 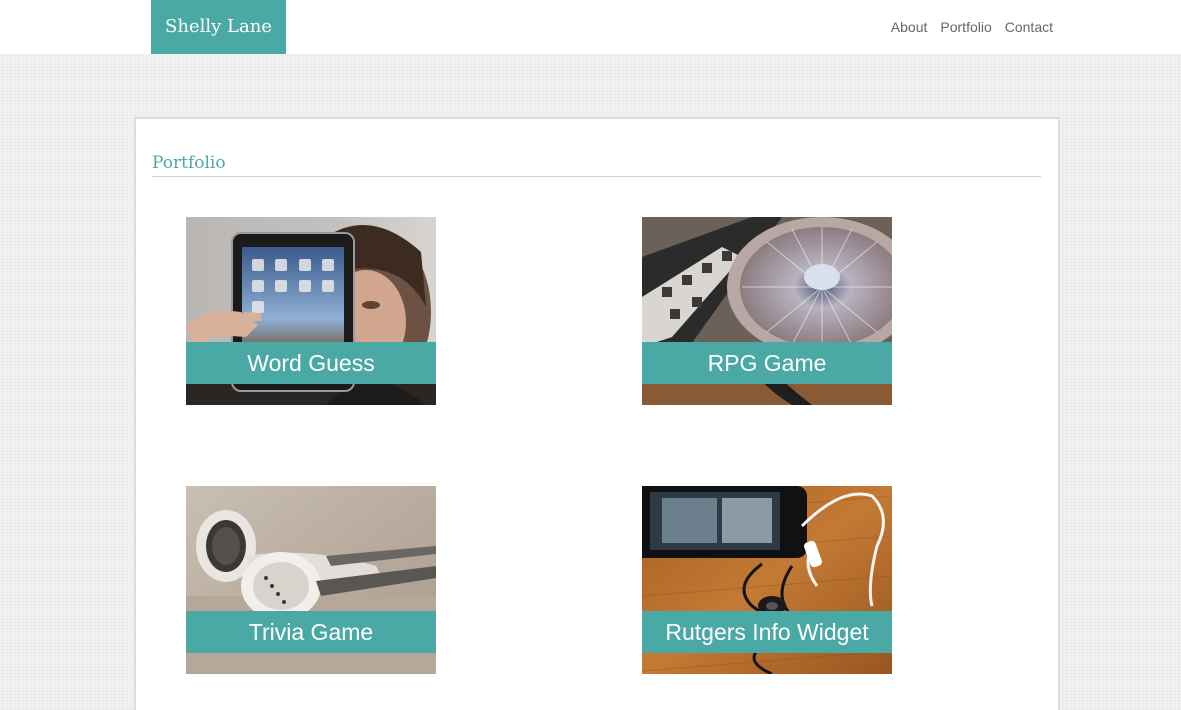 What do you see at coordinates (767, 632) in the screenshot?
I see `project-title-rutgers-info-widget: Rutgers Info Widget` at bounding box center [767, 632].